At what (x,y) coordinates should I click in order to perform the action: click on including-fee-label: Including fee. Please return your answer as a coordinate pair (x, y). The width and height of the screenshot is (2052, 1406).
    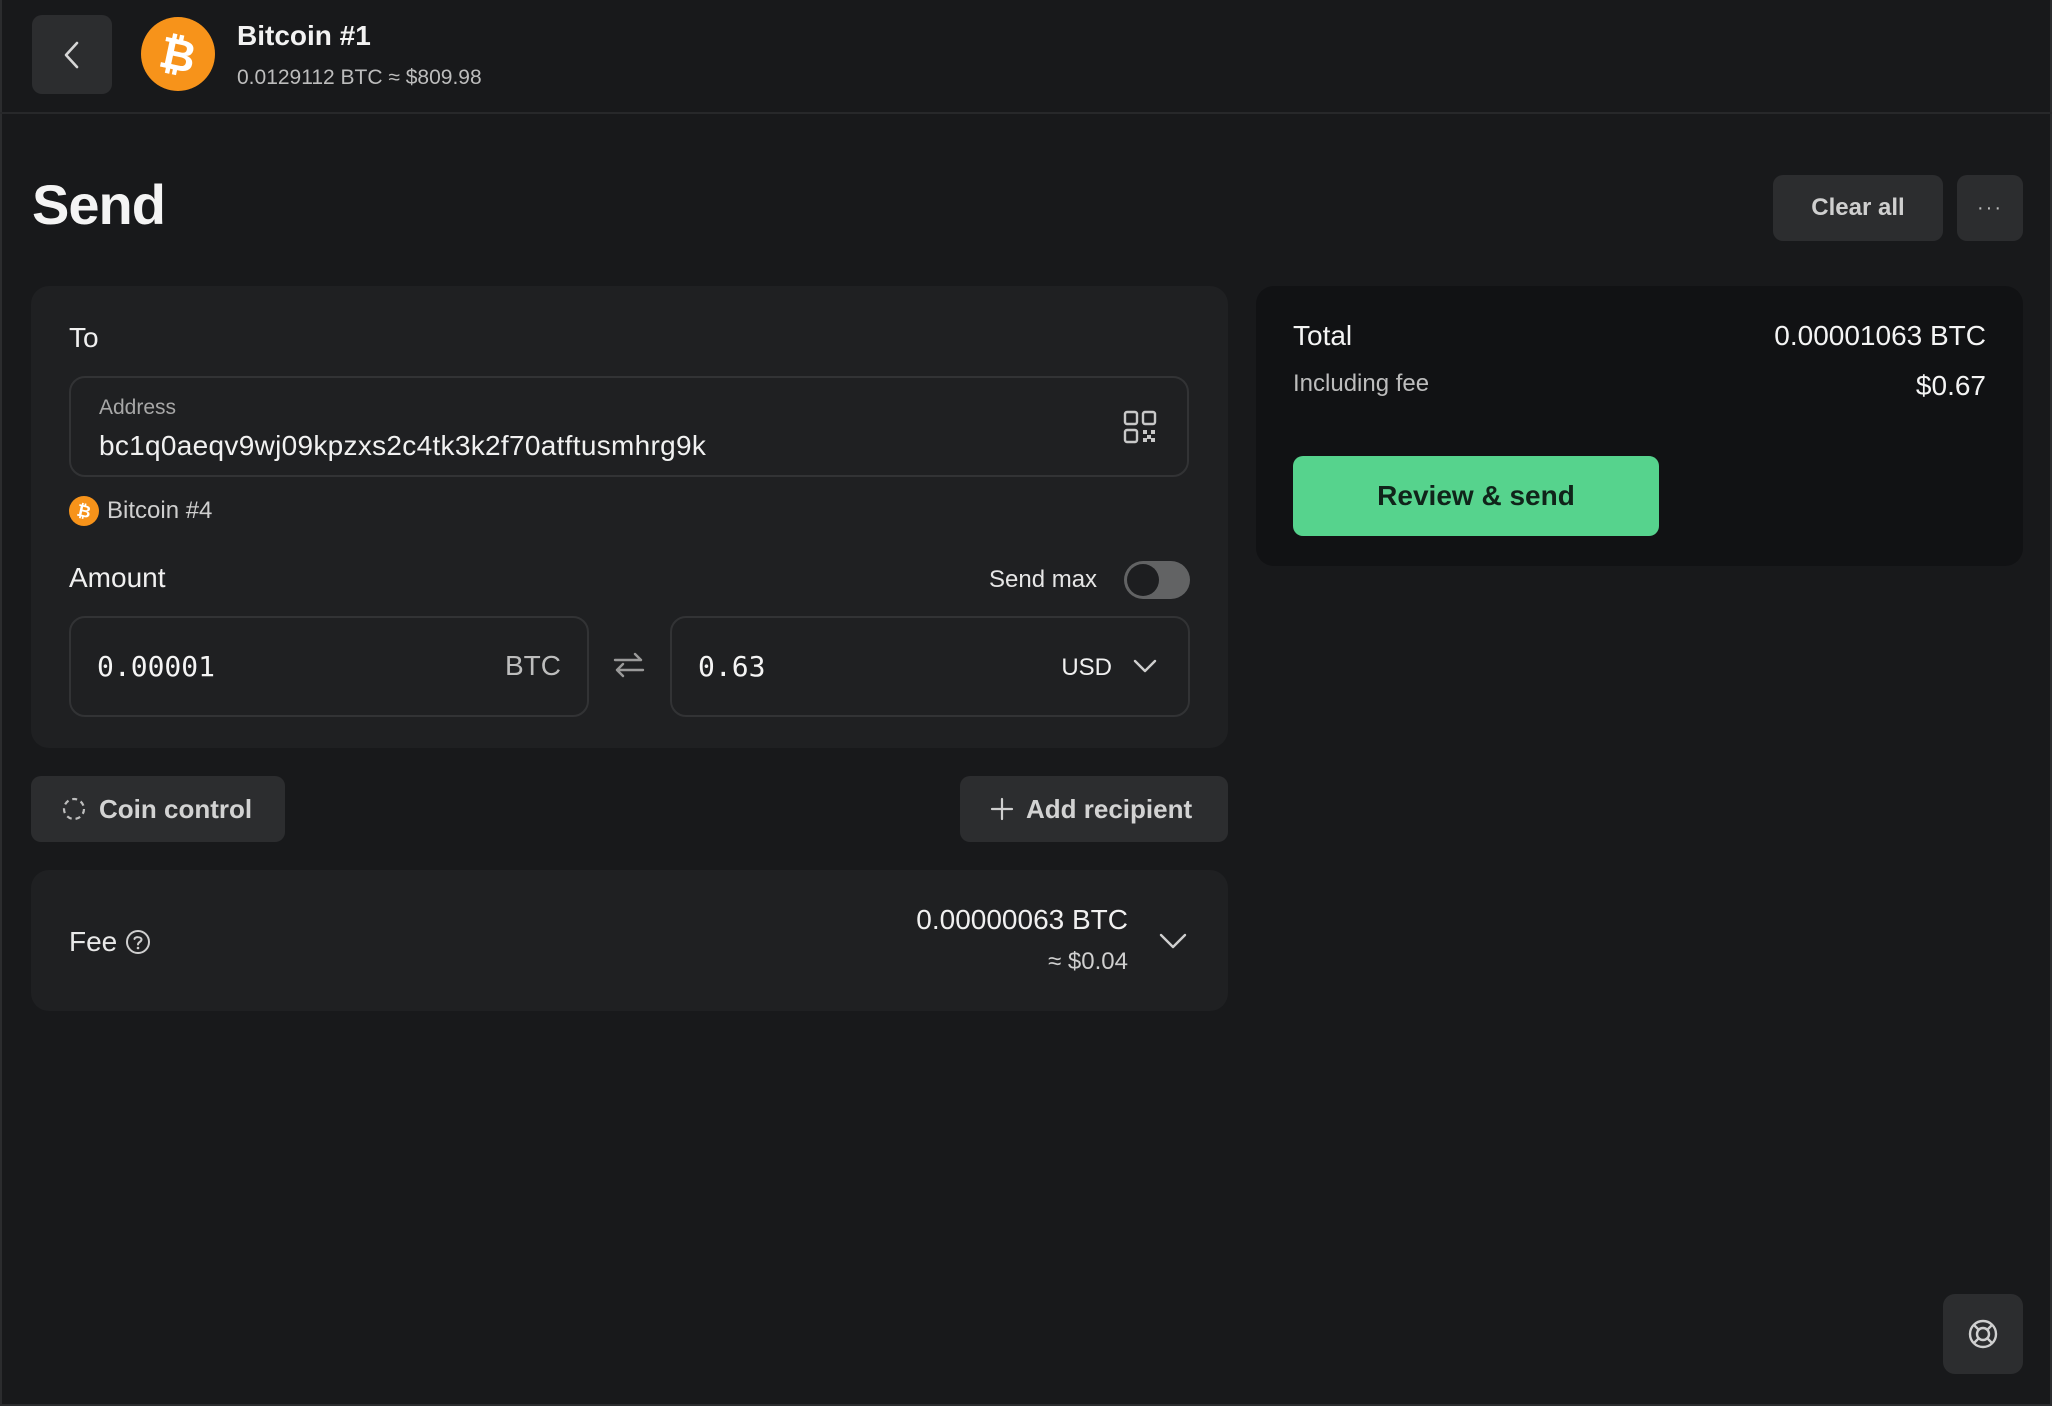
    Looking at the image, I should click on (1361, 383).